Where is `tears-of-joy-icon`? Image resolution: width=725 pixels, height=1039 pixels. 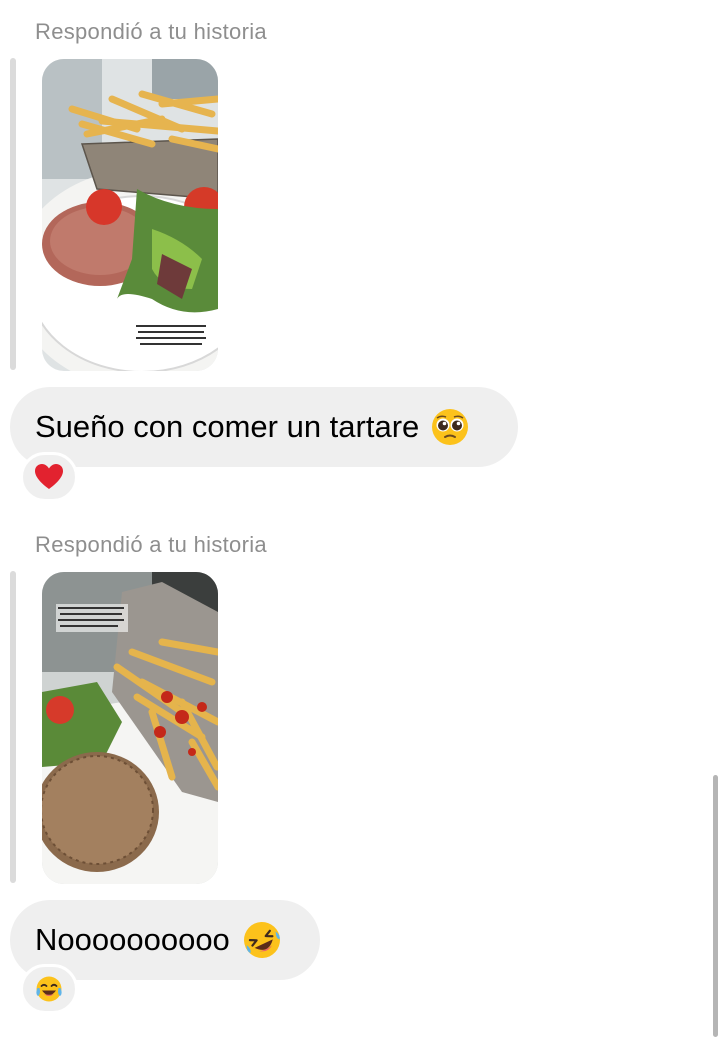
tears-of-joy-icon is located at coordinates (49, 989).